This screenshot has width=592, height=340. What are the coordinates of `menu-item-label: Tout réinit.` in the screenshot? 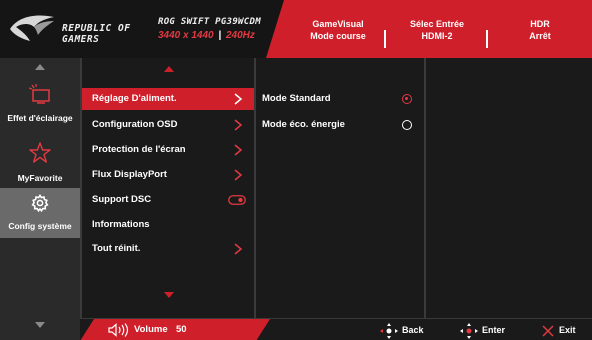 It's located at (116, 248).